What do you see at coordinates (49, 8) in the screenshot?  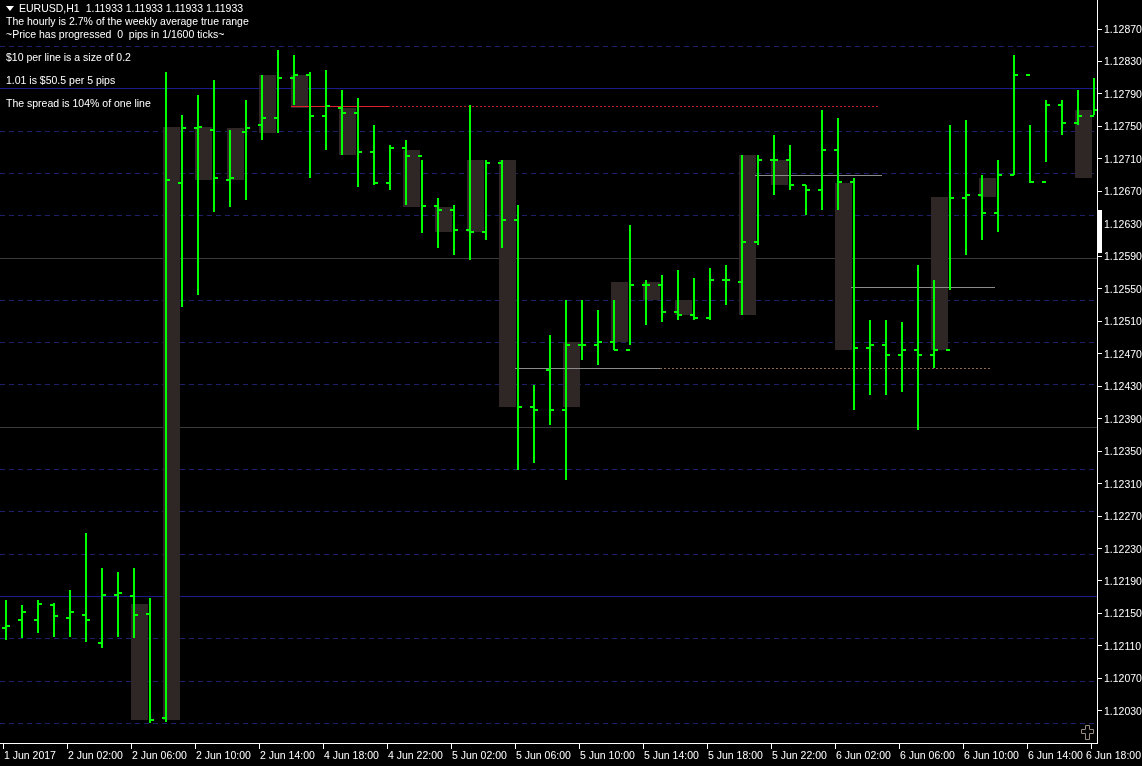 I see `chart-symbol: EURUSD,H1` at bounding box center [49, 8].